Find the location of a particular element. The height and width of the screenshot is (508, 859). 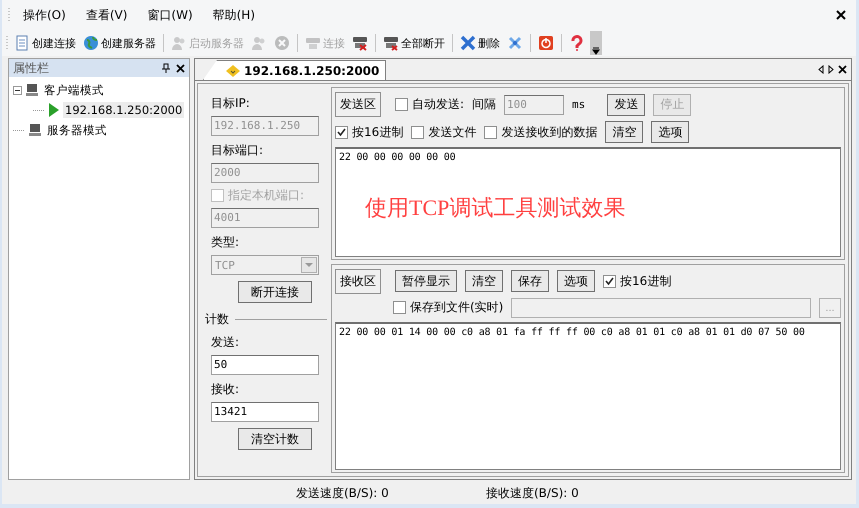

tree-item: 客户端模式 is located at coordinates (74, 90).